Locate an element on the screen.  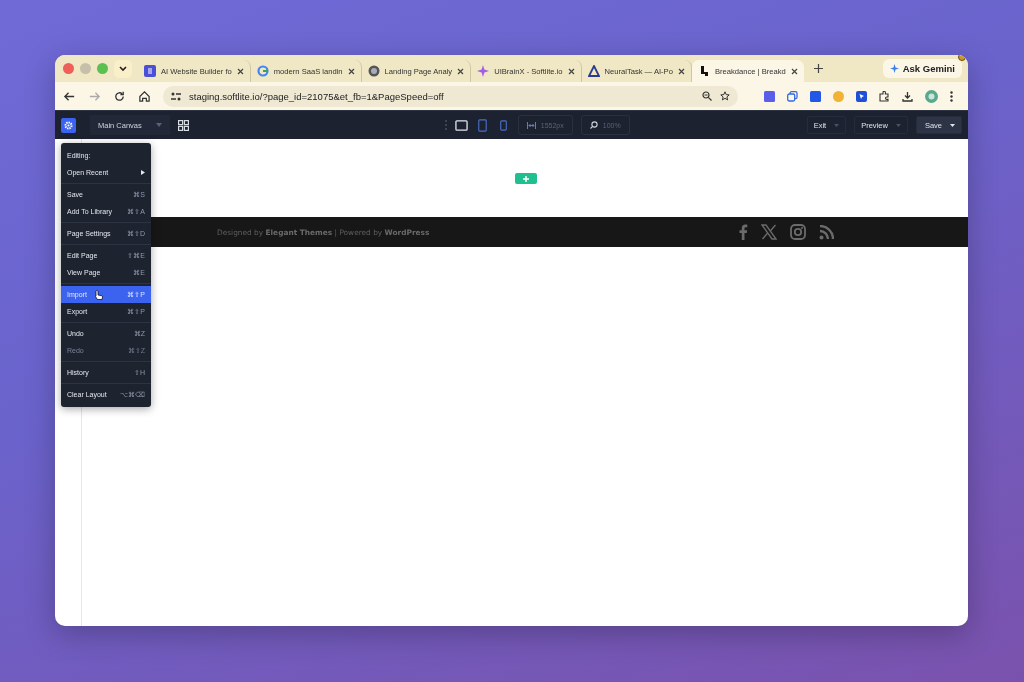
plus-icon is located at coordinates (525, 178).